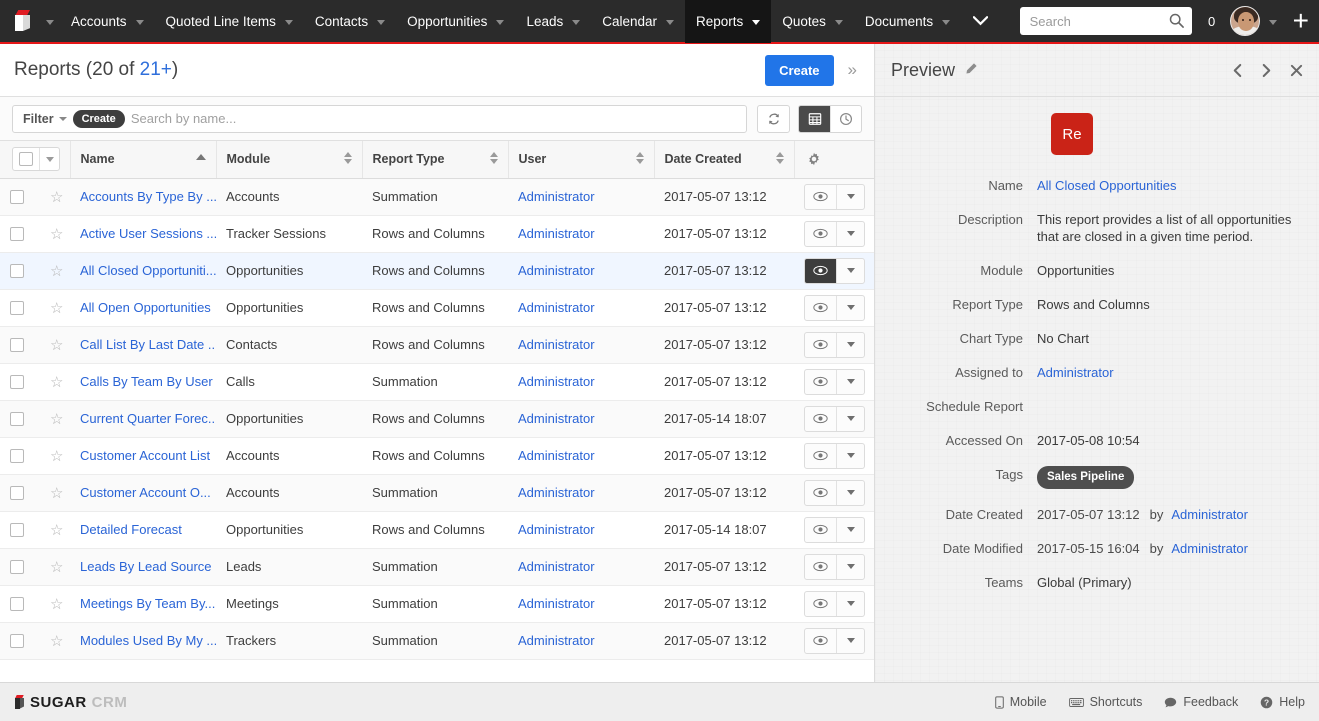 The image size is (1319, 721). Describe the element at coordinates (854, 70) in the screenshot. I see `double-chevron-right-icon: »` at that location.